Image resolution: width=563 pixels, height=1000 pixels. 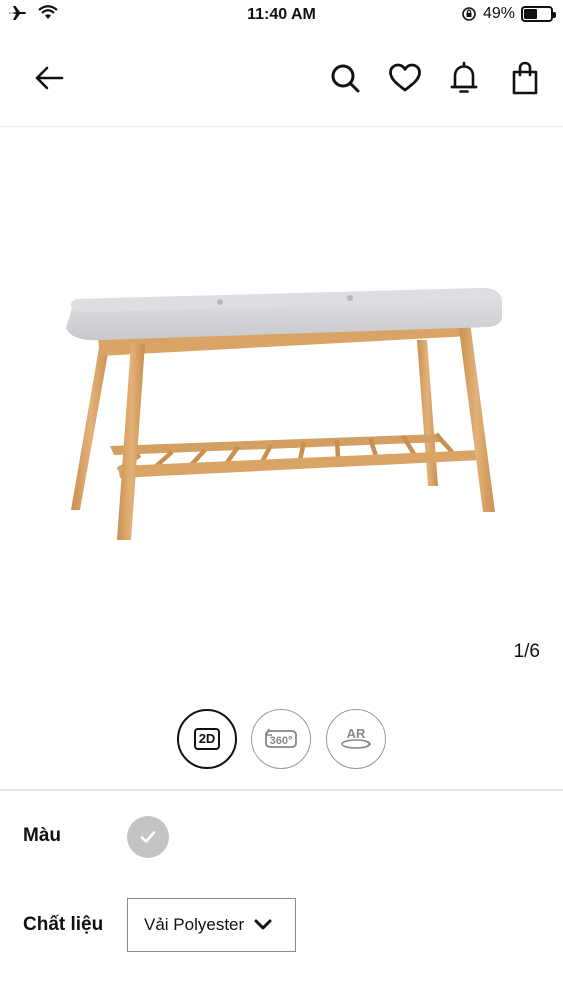 I want to click on image-counter: 1/6, so click(x=526, y=651).